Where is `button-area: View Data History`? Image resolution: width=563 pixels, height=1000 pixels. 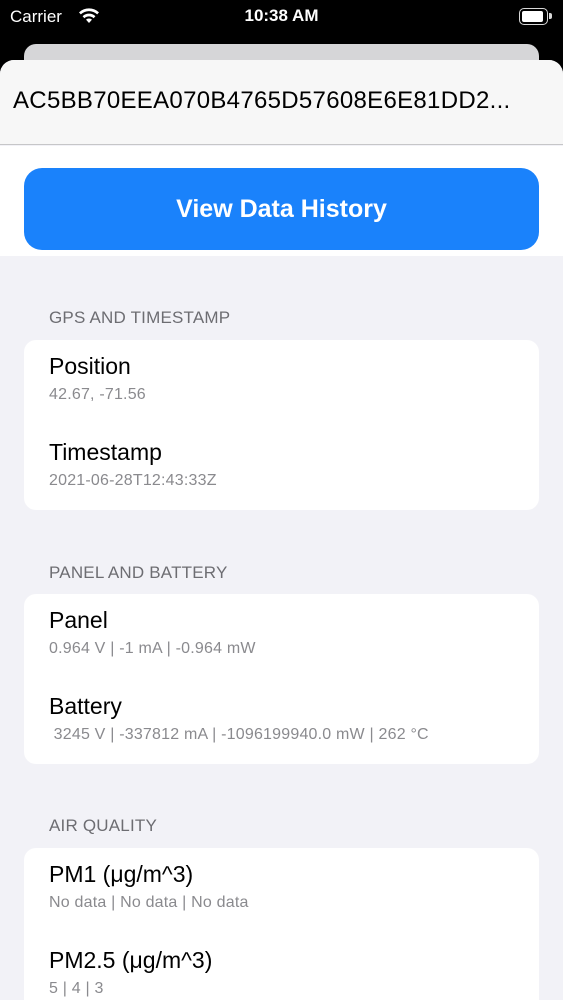 button-area: View Data History is located at coordinates (281, 201).